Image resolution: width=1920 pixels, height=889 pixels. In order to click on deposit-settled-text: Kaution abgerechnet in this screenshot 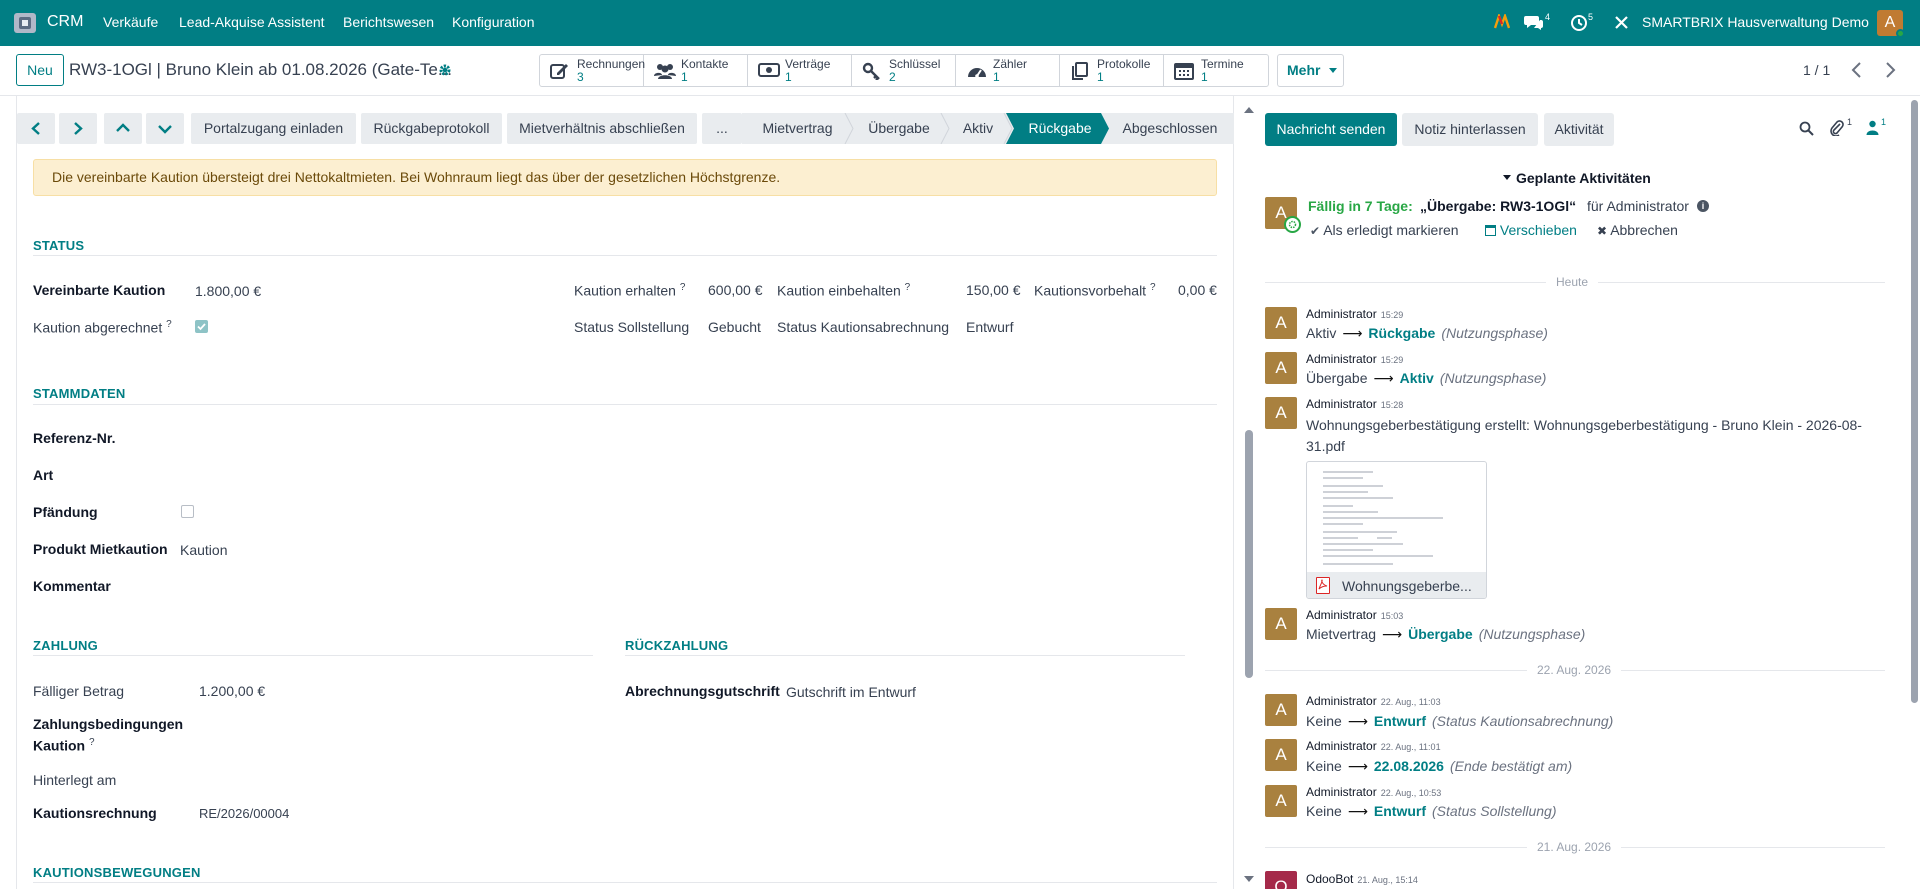, I will do `click(98, 327)`.